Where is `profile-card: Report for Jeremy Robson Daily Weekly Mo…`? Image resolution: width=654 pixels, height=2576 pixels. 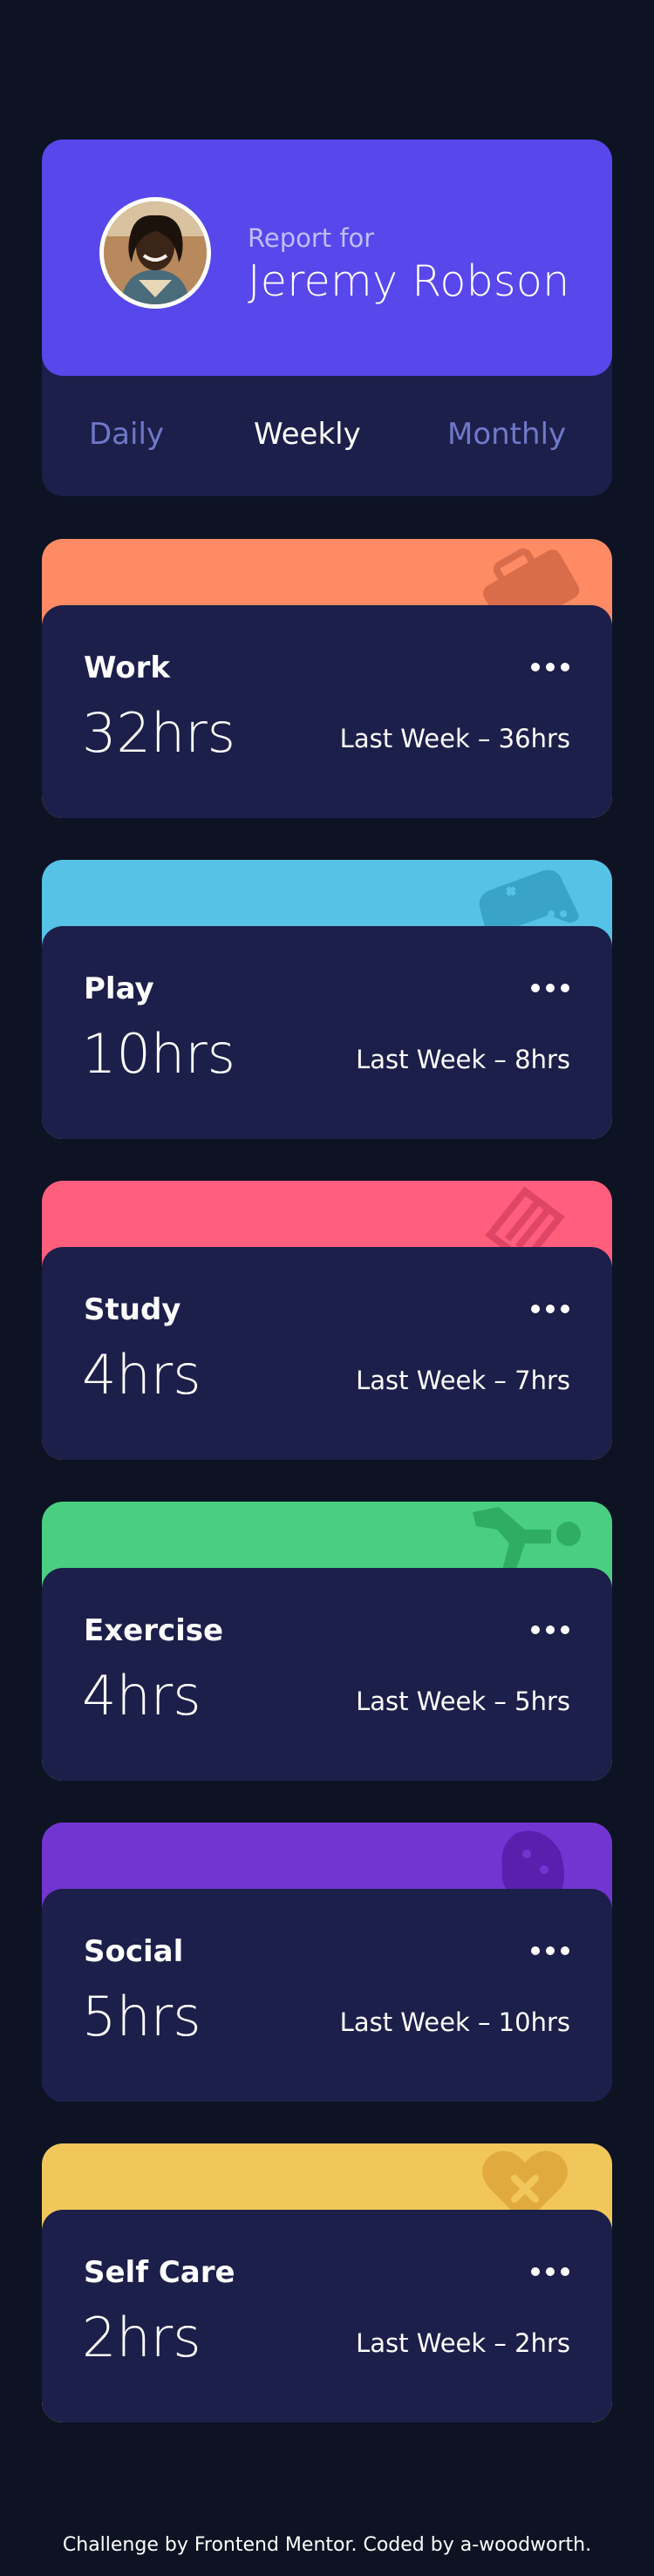
profile-card: Report for Jeremy Robson Daily Weekly Mo… is located at coordinates (327, 318).